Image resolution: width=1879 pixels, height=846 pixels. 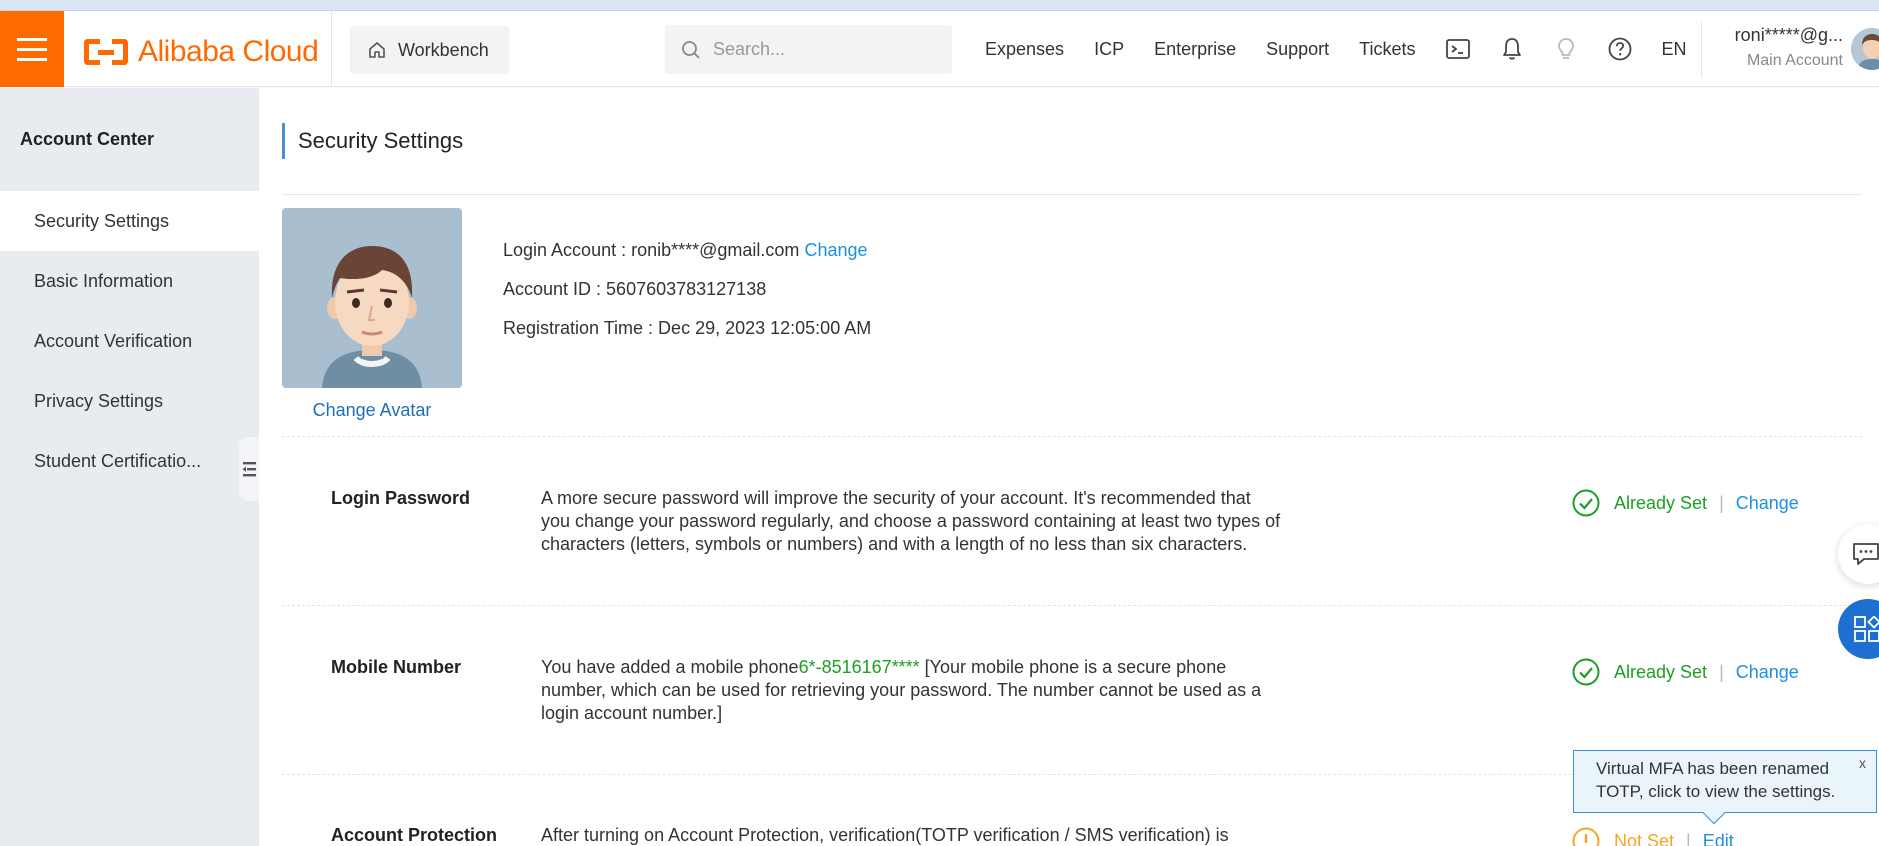 I want to click on warning-circle-icon, so click(x=1586, y=836).